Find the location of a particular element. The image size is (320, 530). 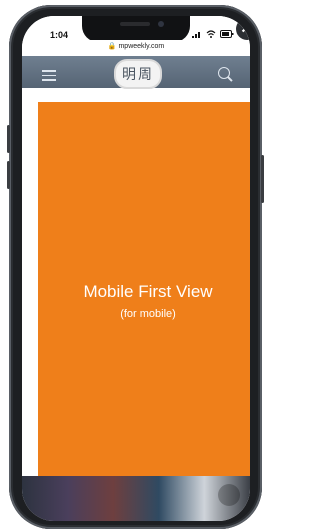

volume-button-down is located at coordinates (8, 175).